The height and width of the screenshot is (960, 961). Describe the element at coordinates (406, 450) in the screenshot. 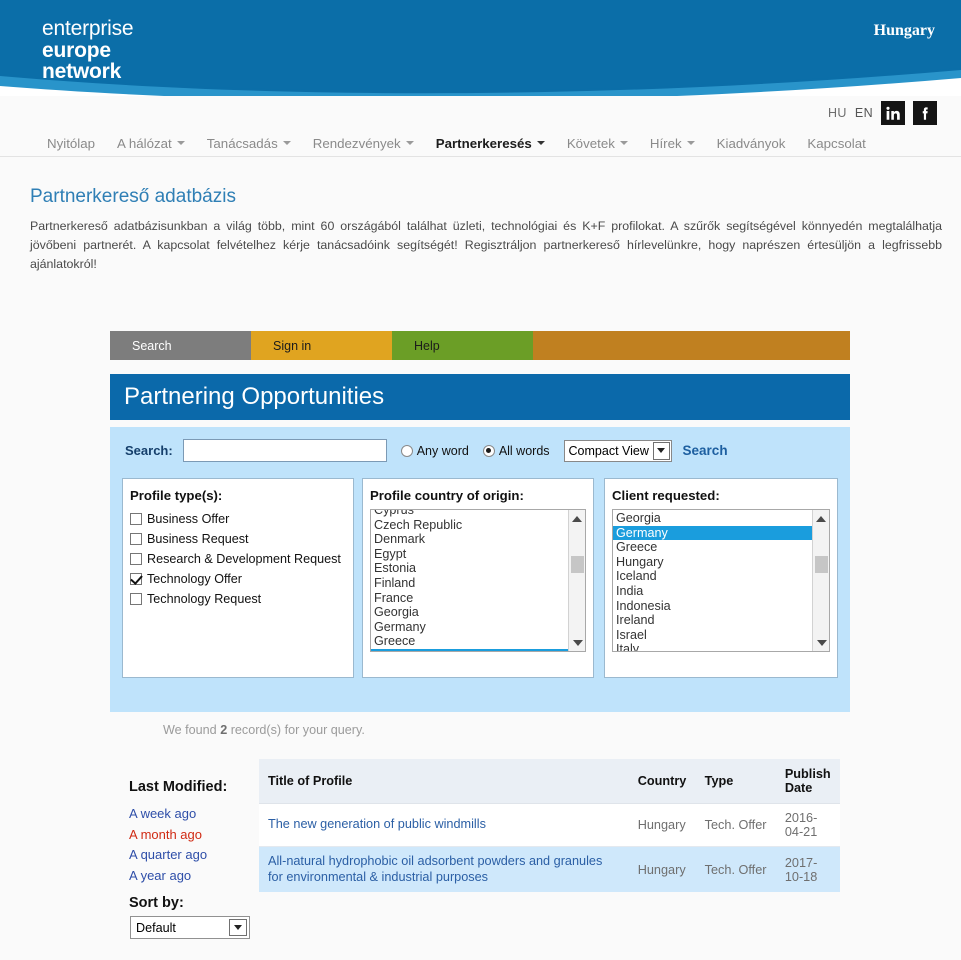

I see `radio-icon` at that location.